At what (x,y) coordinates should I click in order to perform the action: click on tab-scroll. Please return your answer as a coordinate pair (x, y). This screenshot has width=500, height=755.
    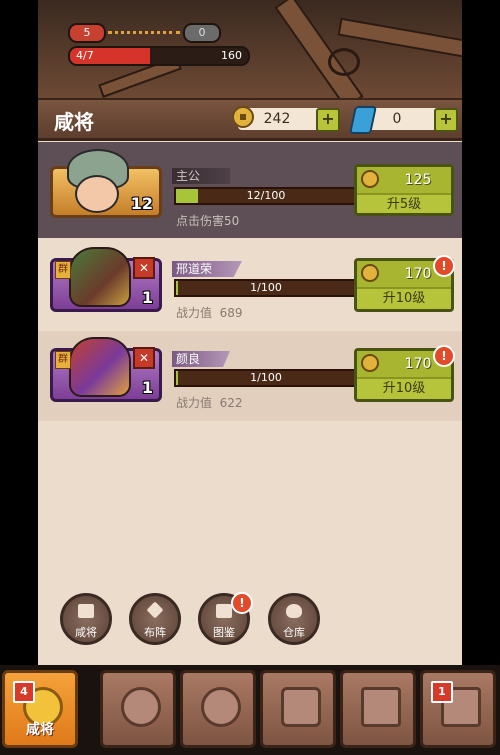
    Looking at the image, I should click on (378, 709).